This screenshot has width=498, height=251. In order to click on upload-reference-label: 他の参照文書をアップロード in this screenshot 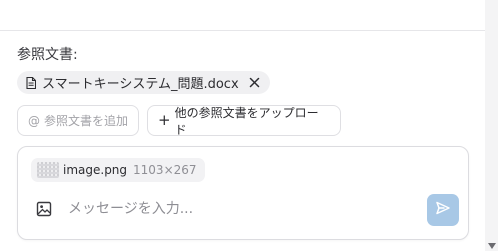, I will do `click(246, 121)`.